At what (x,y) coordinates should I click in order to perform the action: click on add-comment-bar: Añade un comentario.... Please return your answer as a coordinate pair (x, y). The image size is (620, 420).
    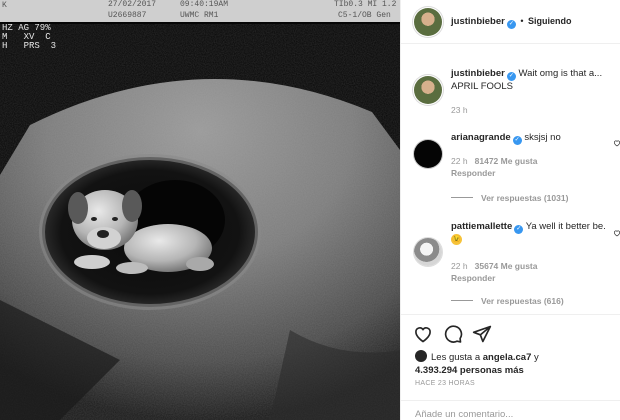
    Looking at the image, I should click on (510, 410).